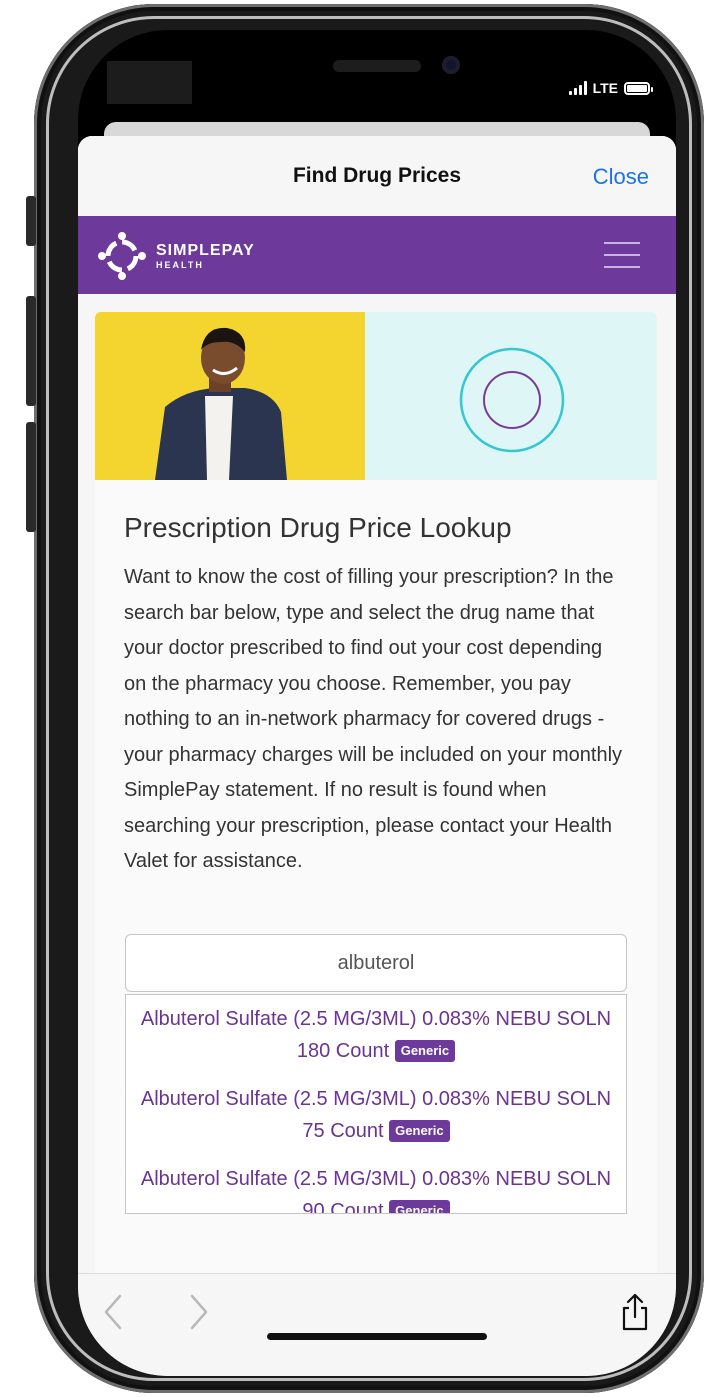 Image resolution: width=708 pixels, height=1397 pixels. Describe the element at coordinates (114, 1312) in the screenshot. I see `chevron-left-icon` at that location.